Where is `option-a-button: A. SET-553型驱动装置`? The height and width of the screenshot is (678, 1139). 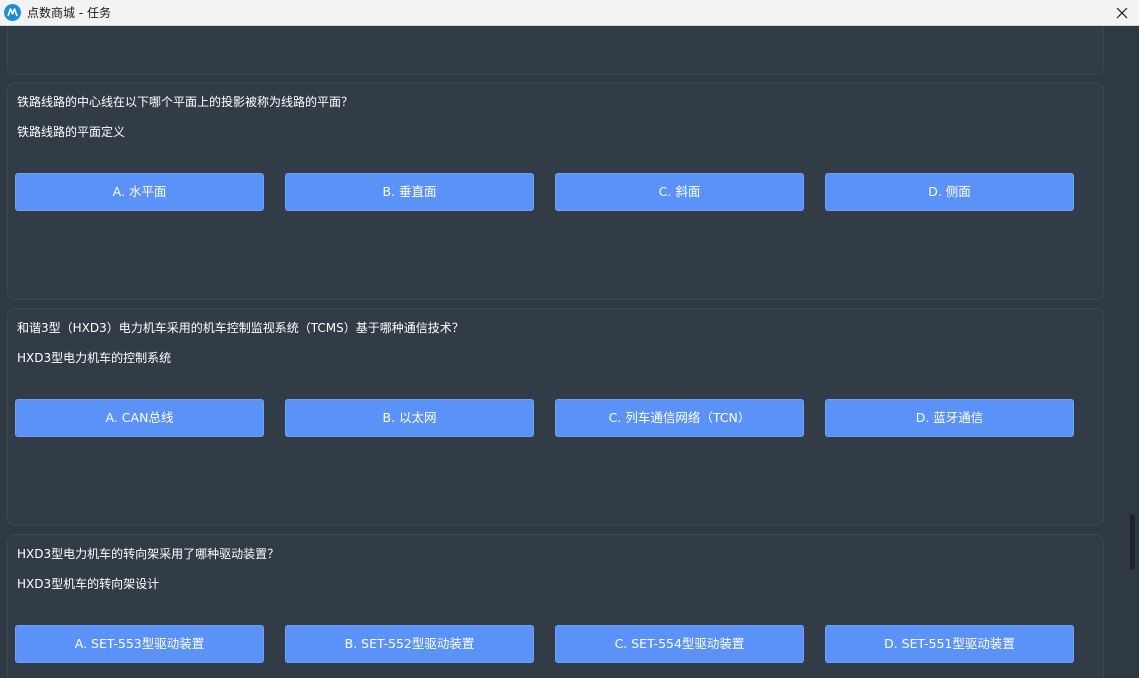
option-a-button: A. SET-553型驱动装置 is located at coordinates (139, 644).